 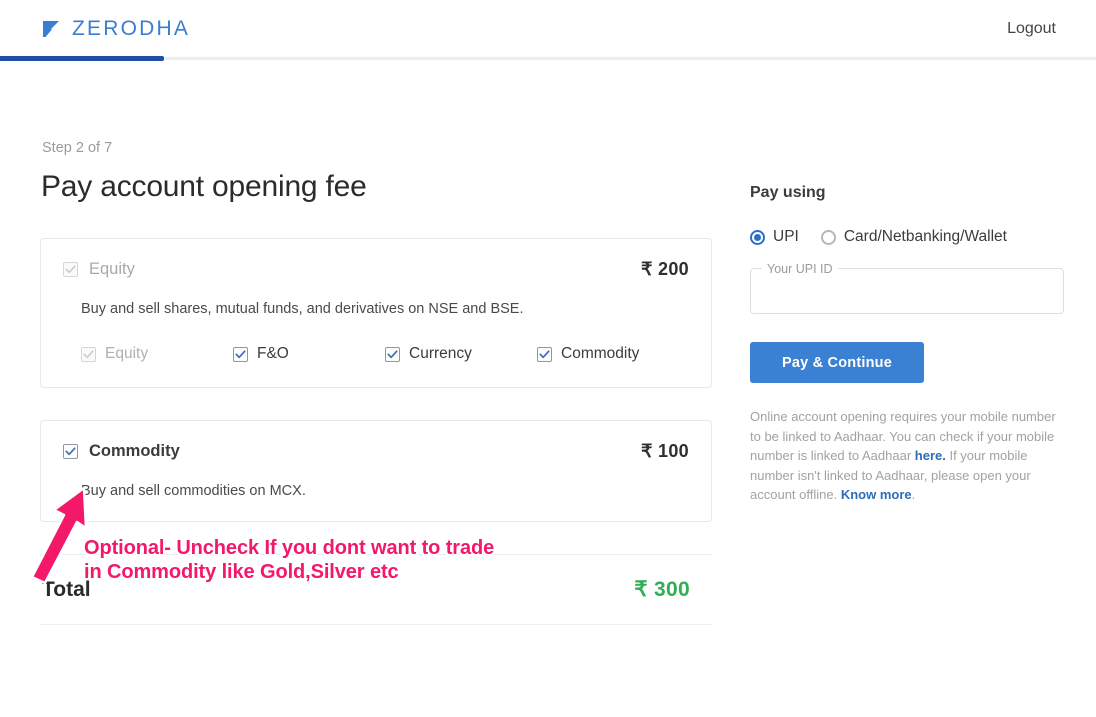 I want to click on total-label: Total, so click(x=66, y=589).